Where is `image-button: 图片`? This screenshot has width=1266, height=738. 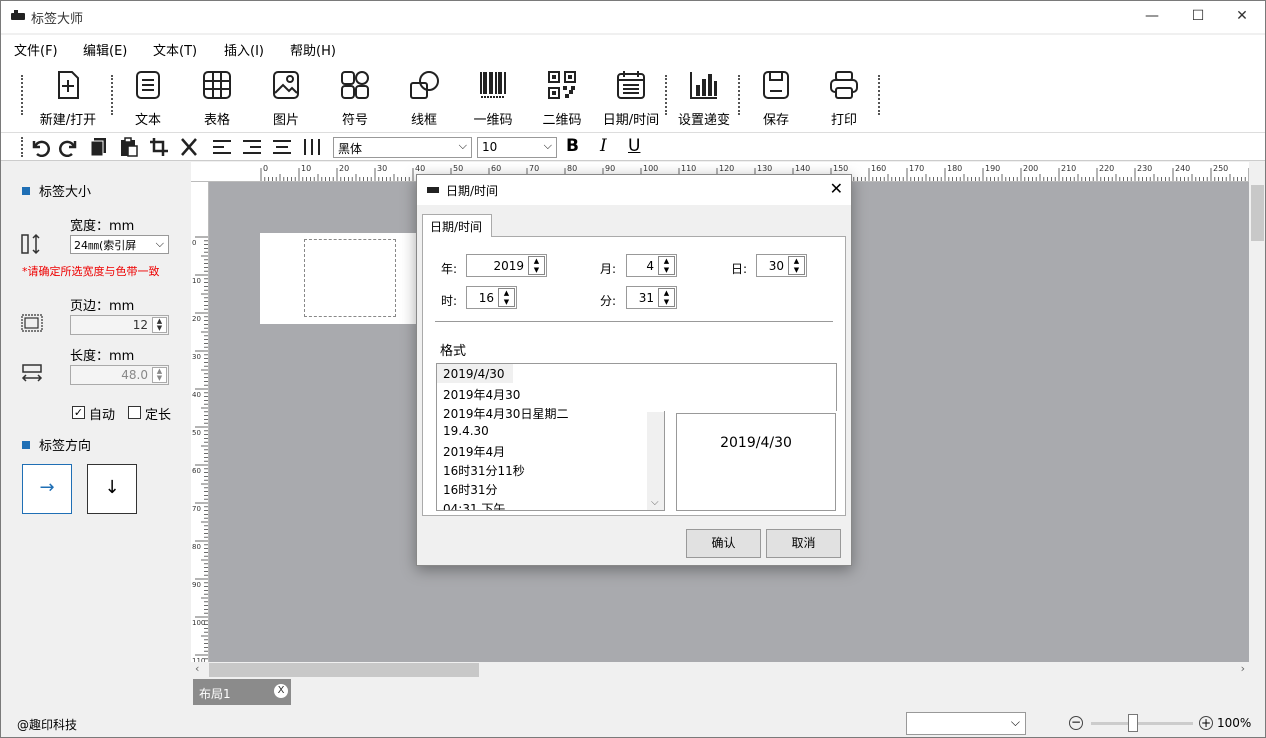
image-button: 图片 is located at coordinates (286, 100).